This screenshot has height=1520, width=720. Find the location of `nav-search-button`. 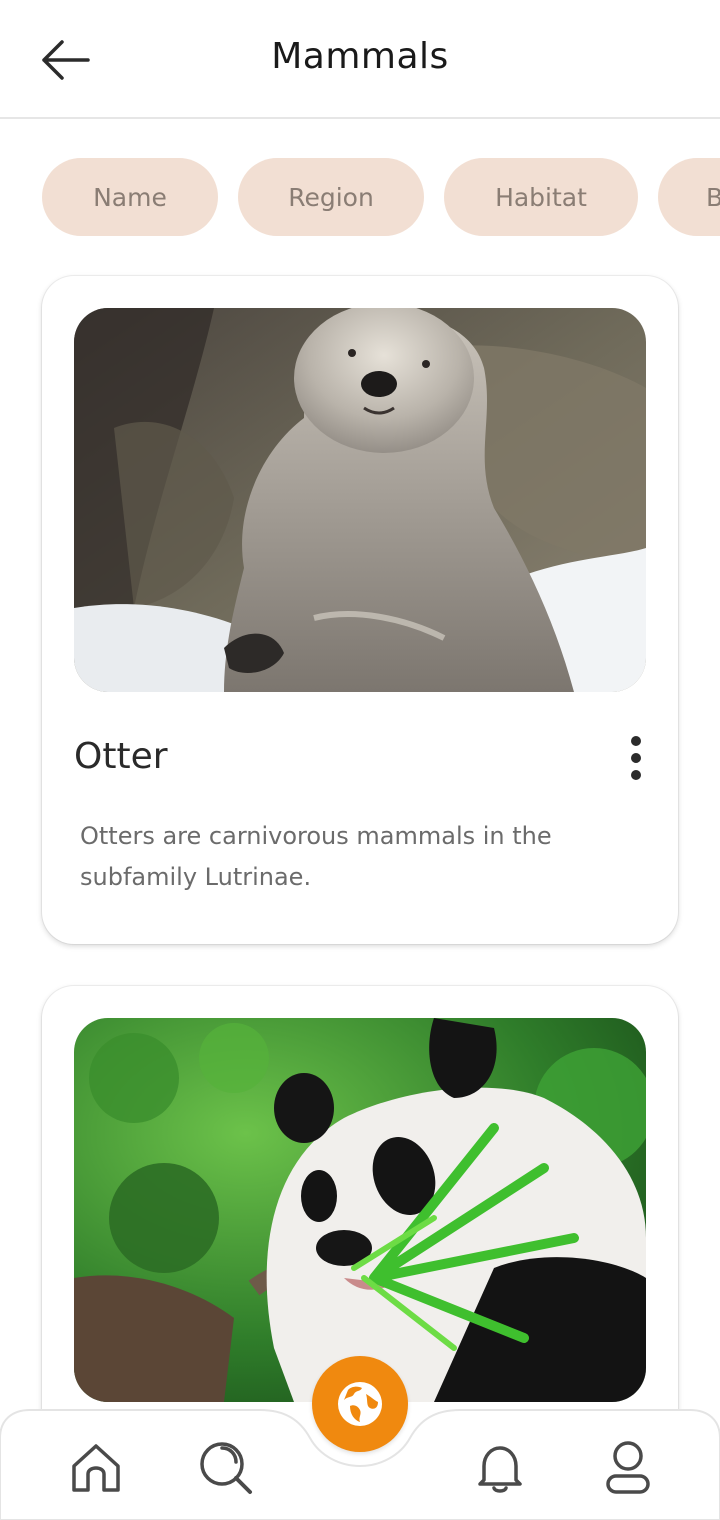

nav-search-button is located at coordinates (226, 1468).